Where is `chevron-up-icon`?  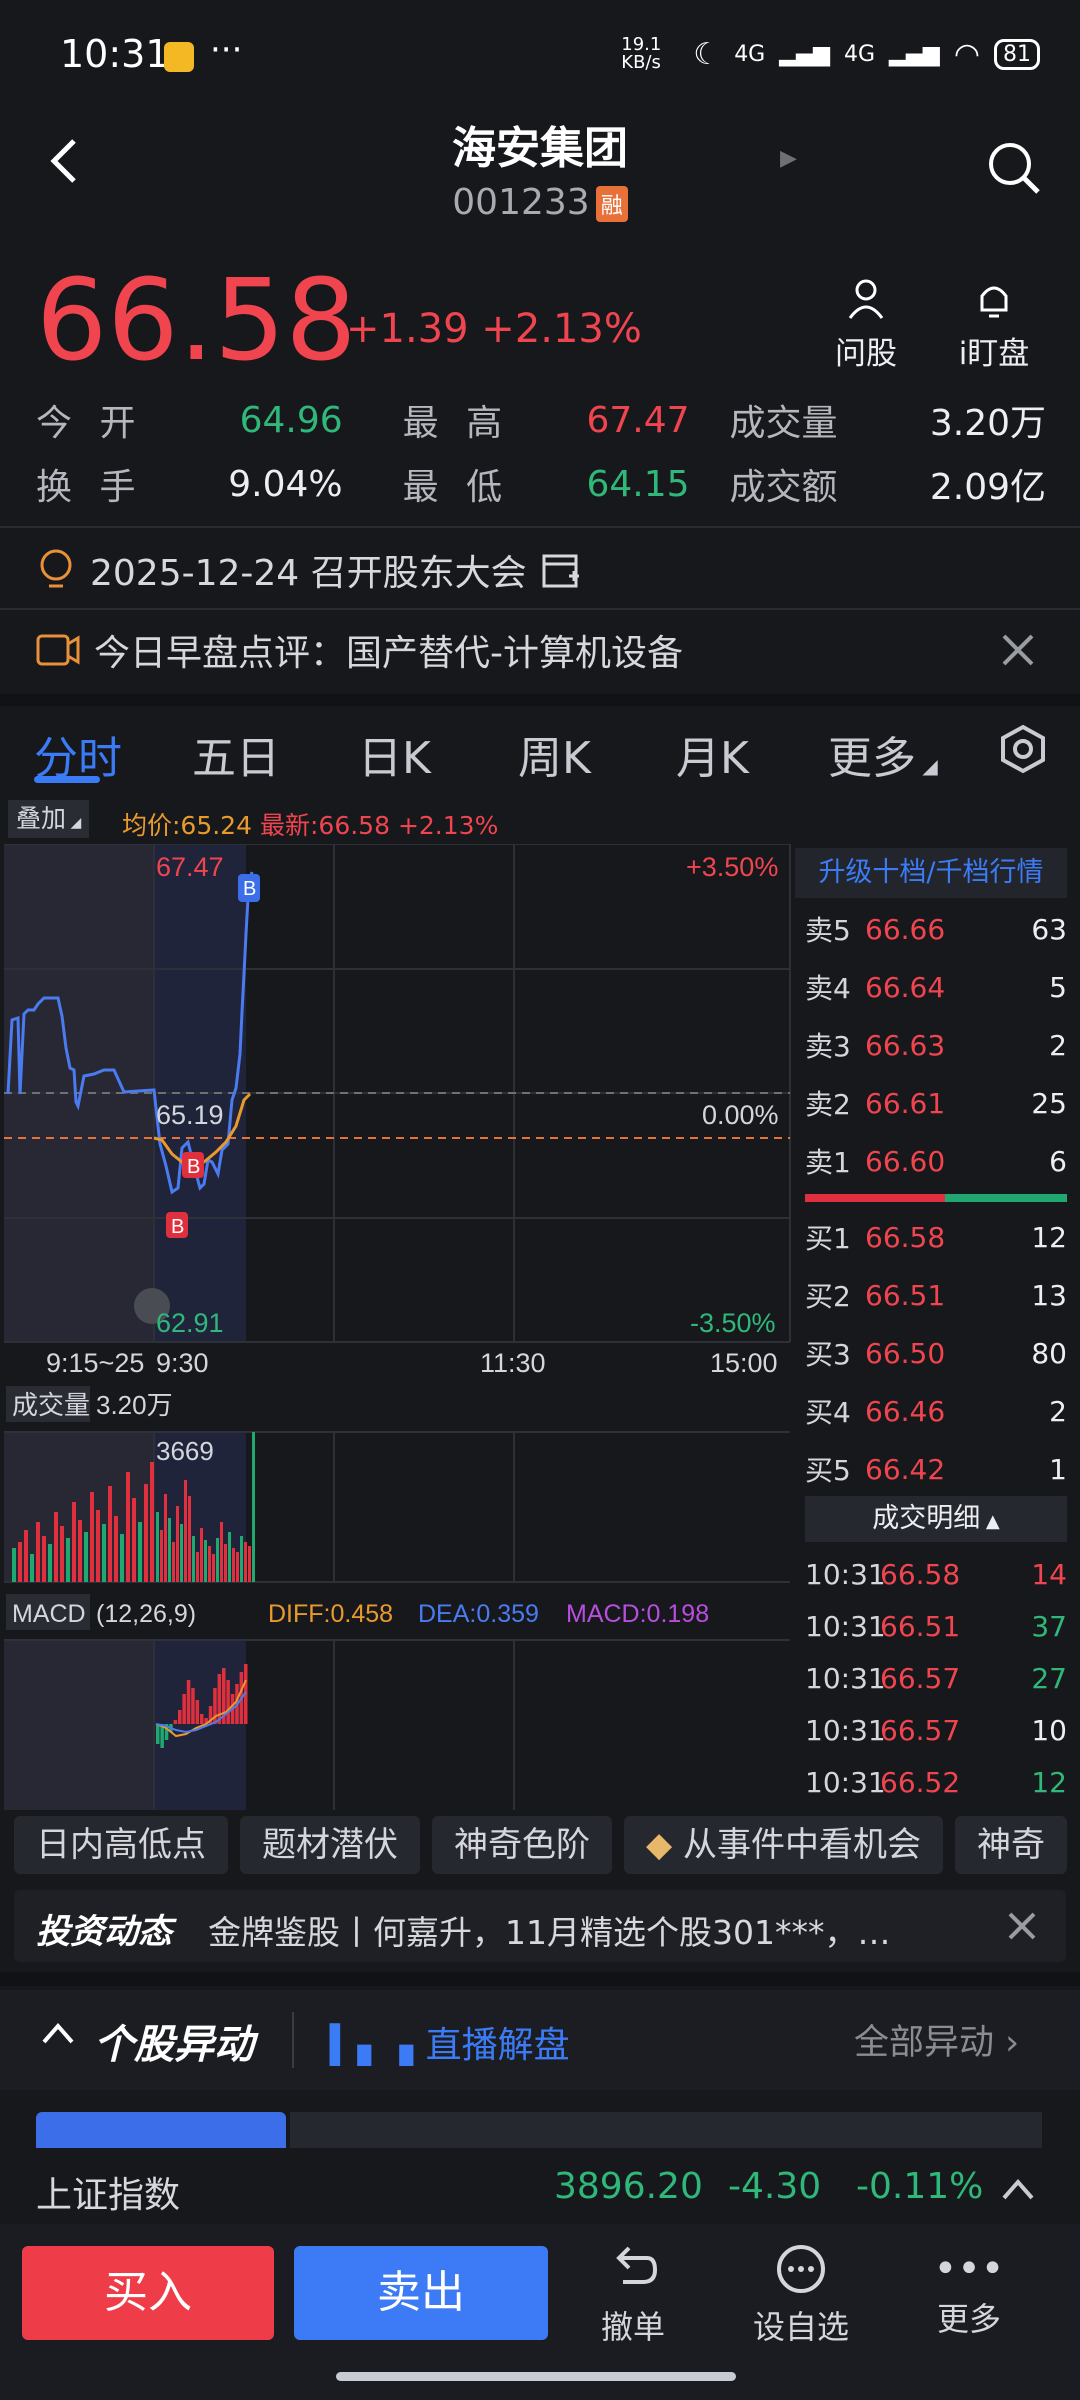
chevron-up-icon is located at coordinates (1018, 2189).